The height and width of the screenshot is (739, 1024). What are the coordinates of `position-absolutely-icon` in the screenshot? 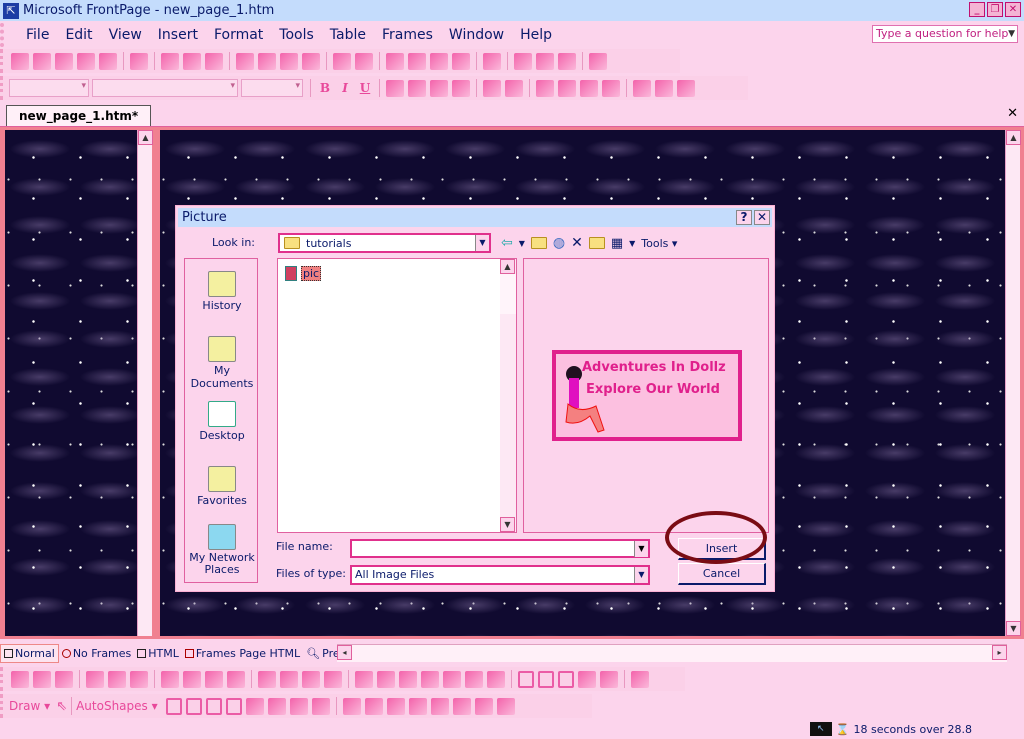 It's located at (95, 679).